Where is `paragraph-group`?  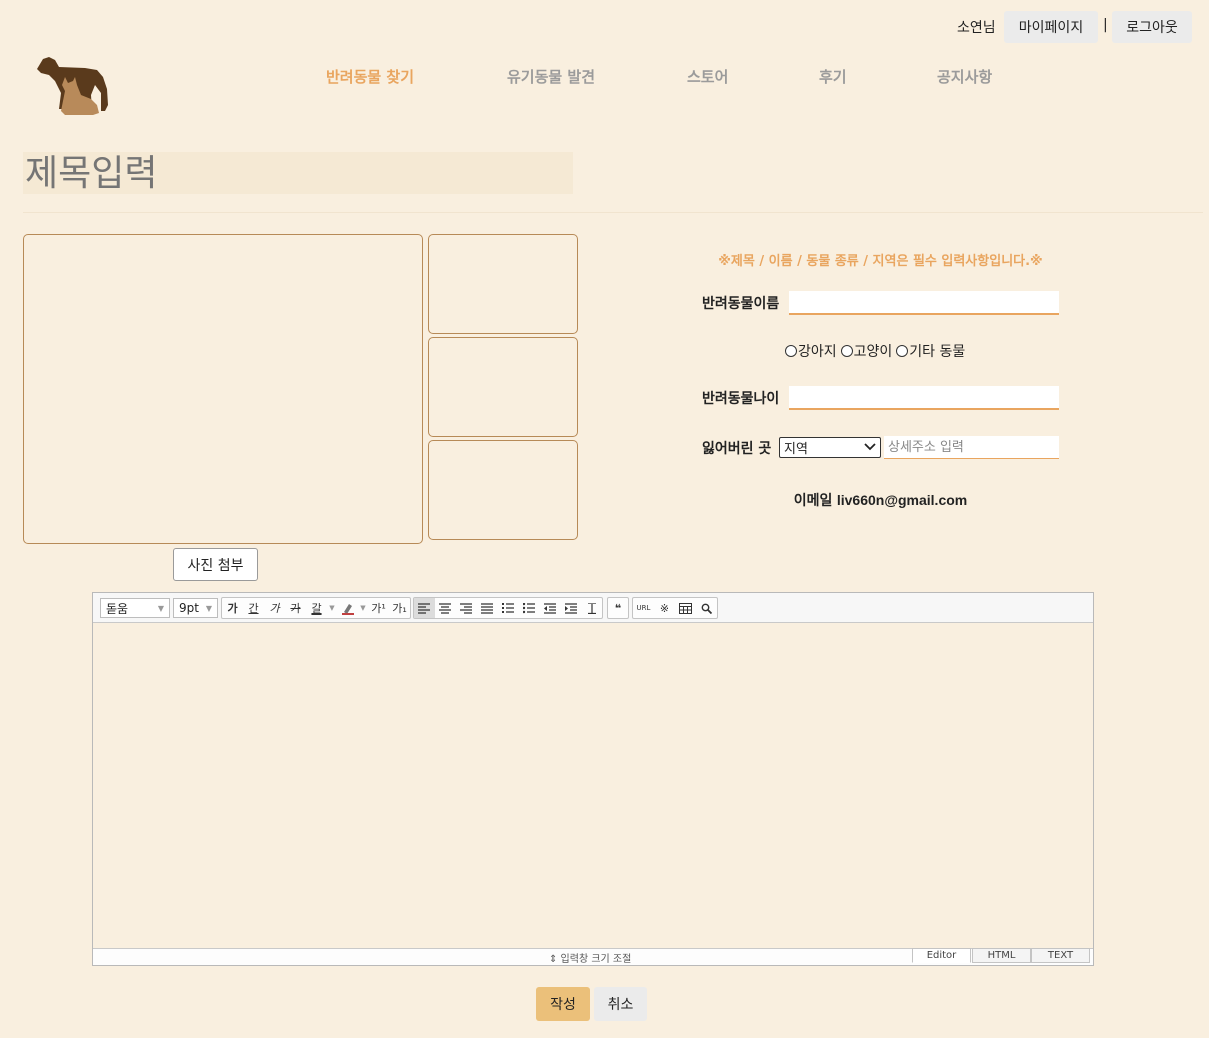
paragraph-group is located at coordinates (508, 608).